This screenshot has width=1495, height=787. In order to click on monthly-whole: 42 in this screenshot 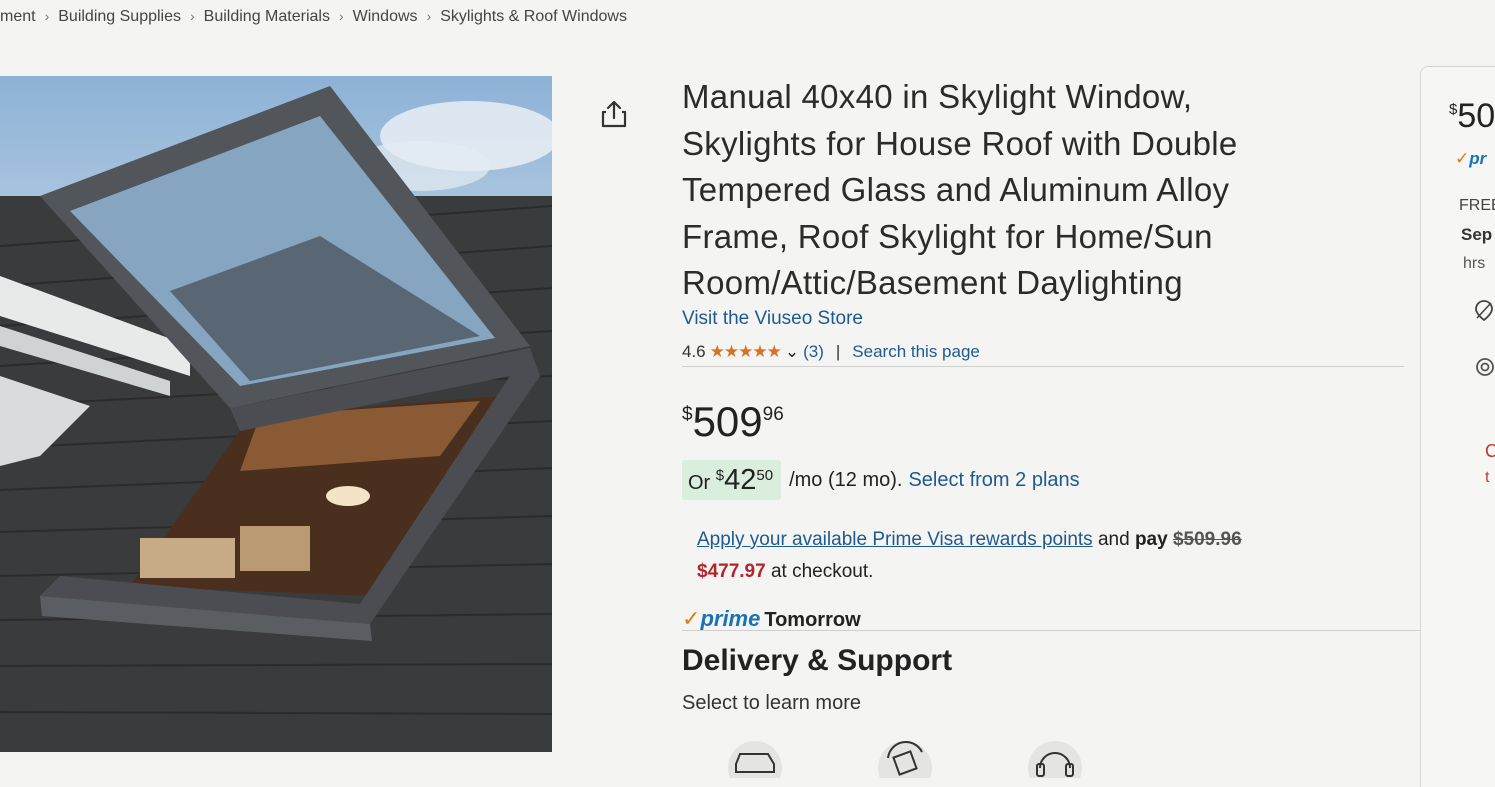, I will do `click(740, 480)`.